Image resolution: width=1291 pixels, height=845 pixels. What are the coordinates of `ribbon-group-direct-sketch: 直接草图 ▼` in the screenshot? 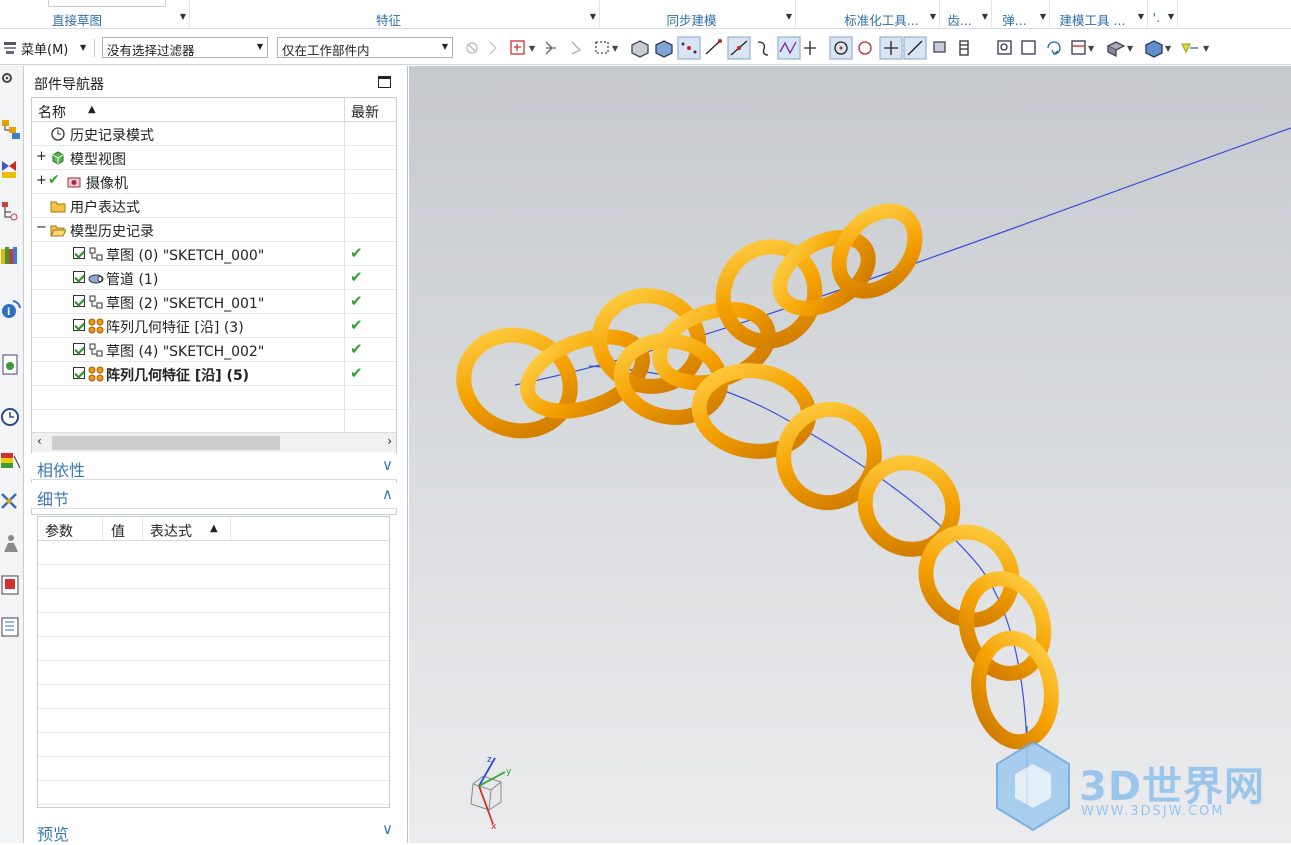 It's located at (95, 14).